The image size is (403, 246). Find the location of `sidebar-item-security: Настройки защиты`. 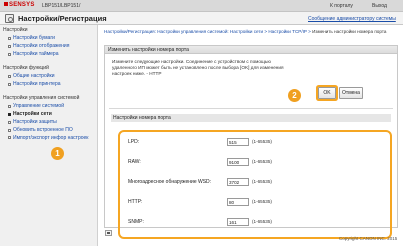

sidebar-item-security: Настройки защиты is located at coordinates (48, 122).